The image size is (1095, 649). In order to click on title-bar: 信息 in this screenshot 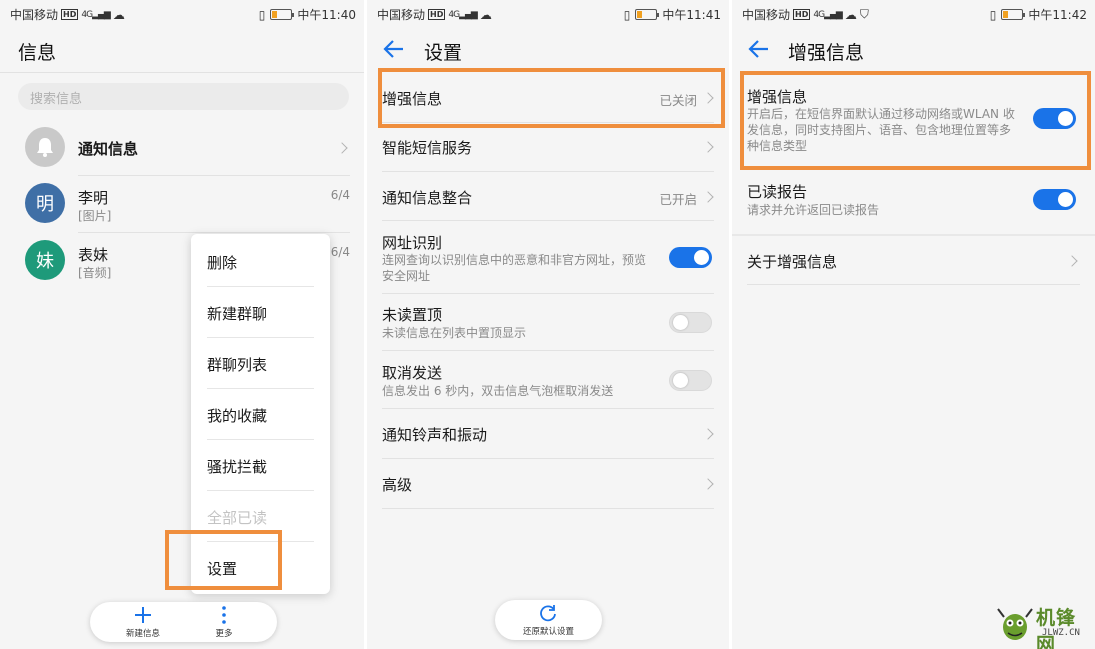, I will do `click(182, 50)`.